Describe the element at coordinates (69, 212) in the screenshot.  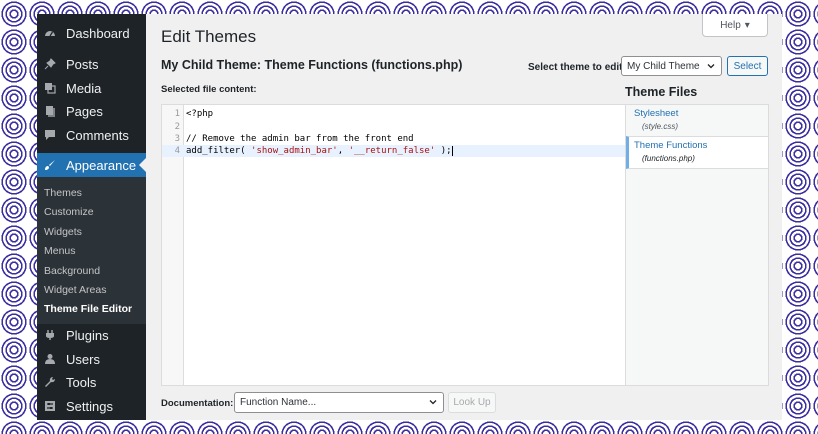
I see `submenu-customize: Customize` at that location.